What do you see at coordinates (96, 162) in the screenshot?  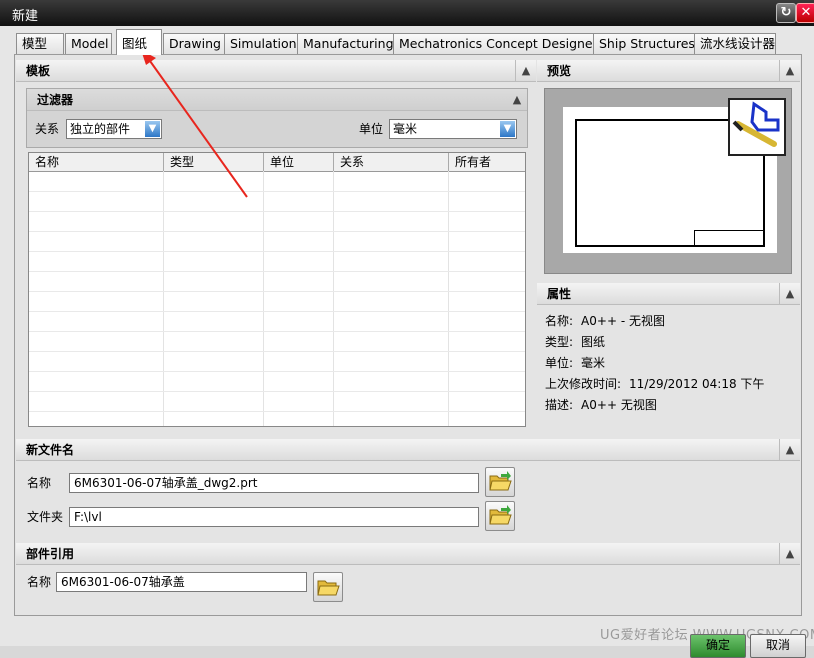 I see `column-header: 名称` at bounding box center [96, 162].